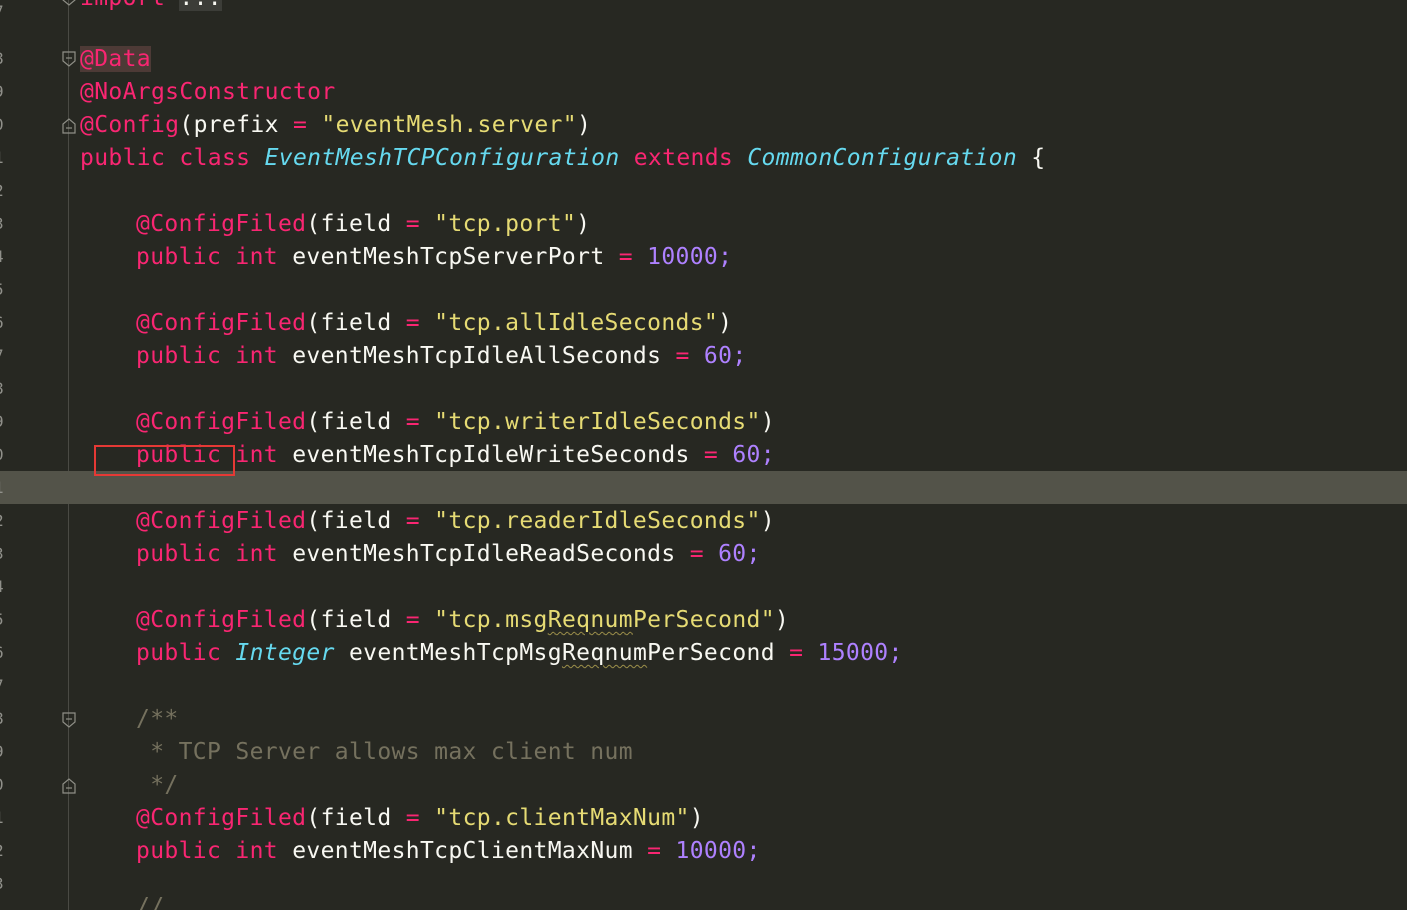 The image size is (1407, 910). What do you see at coordinates (562, 818) in the screenshot?
I see `field-key: "tcp.clientMaxNum"` at bounding box center [562, 818].